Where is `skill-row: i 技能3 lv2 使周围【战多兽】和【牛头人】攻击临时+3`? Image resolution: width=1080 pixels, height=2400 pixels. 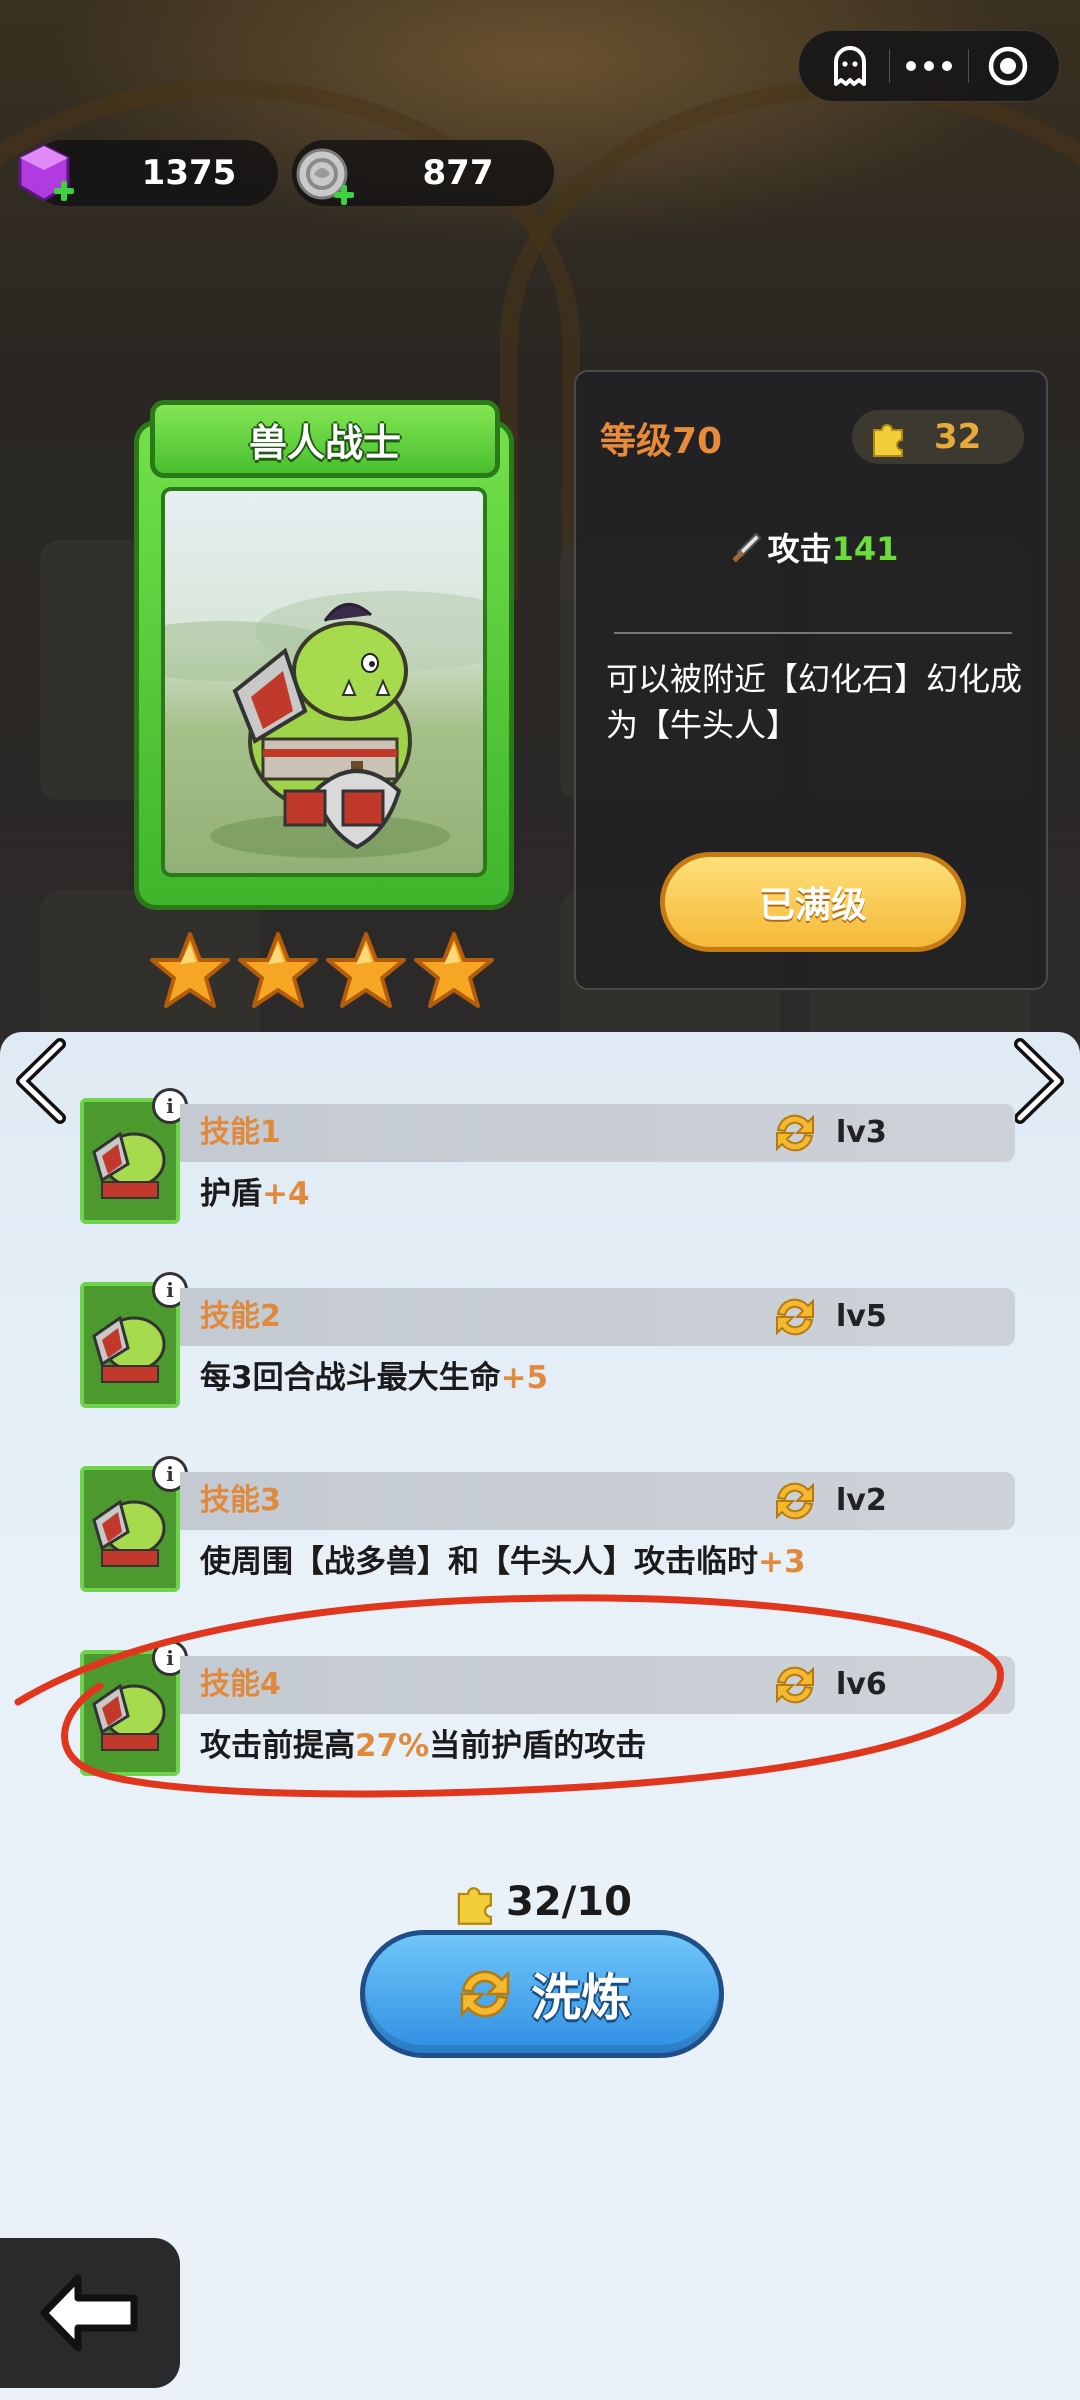 skill-row: i 技能3 lv2 使周围【战多兽】和【牛头人】攻击临时+3 is located at coordinates (547, 1526).